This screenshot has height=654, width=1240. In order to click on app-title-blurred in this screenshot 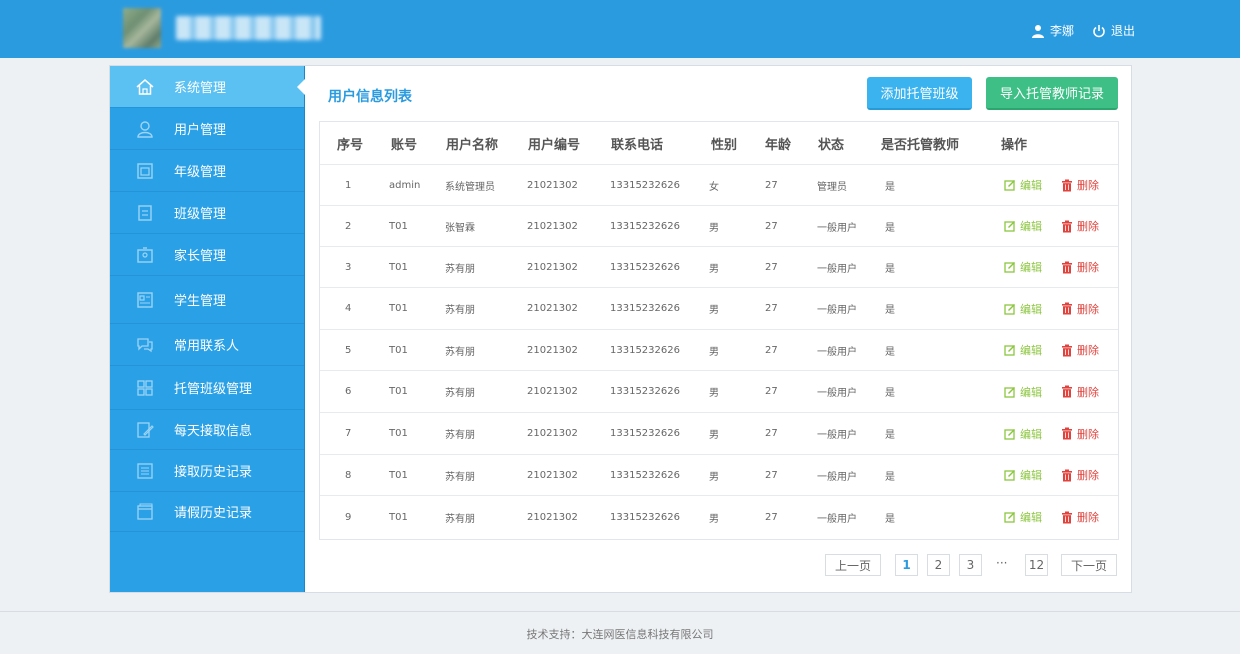, I will do `click(248, 28)`.